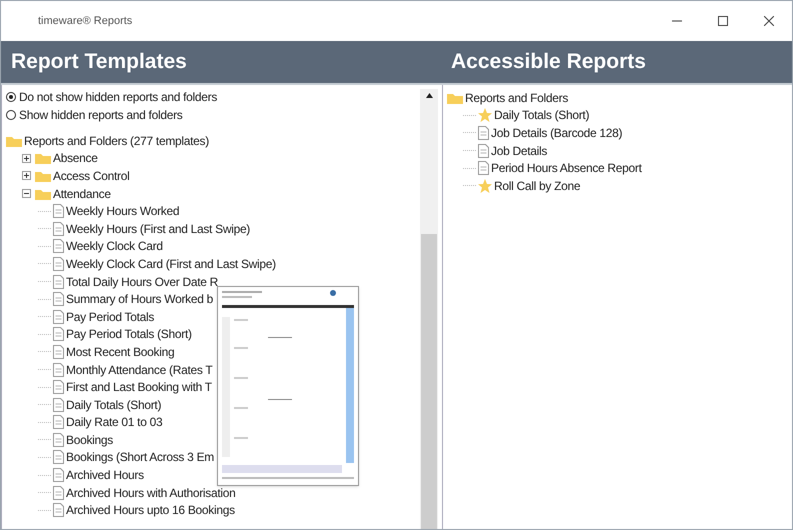  Describe the element at coordinates (139, 299) in the screenshot. I see `tree-item: Summary of Hours Worked b` at that location.